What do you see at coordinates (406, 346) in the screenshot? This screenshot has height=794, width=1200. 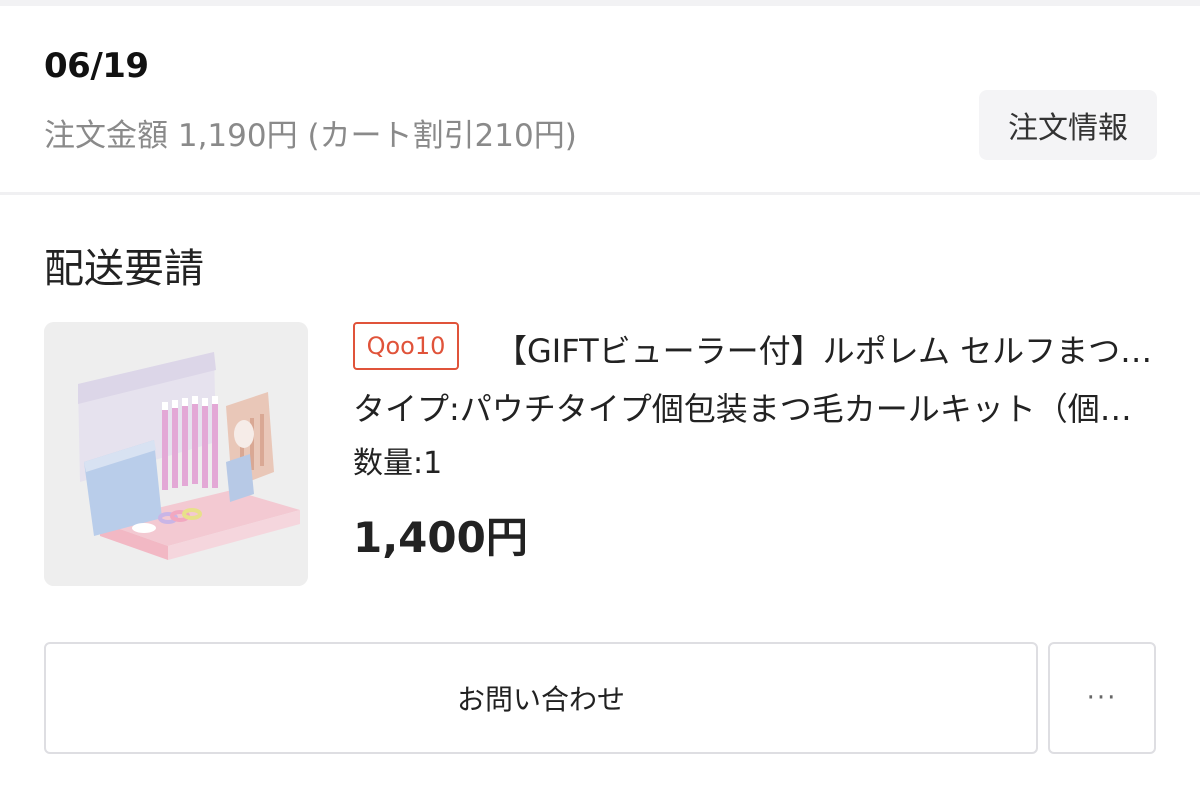 I see `shop-badge: Qoo10` at bounding box center [406, 346].